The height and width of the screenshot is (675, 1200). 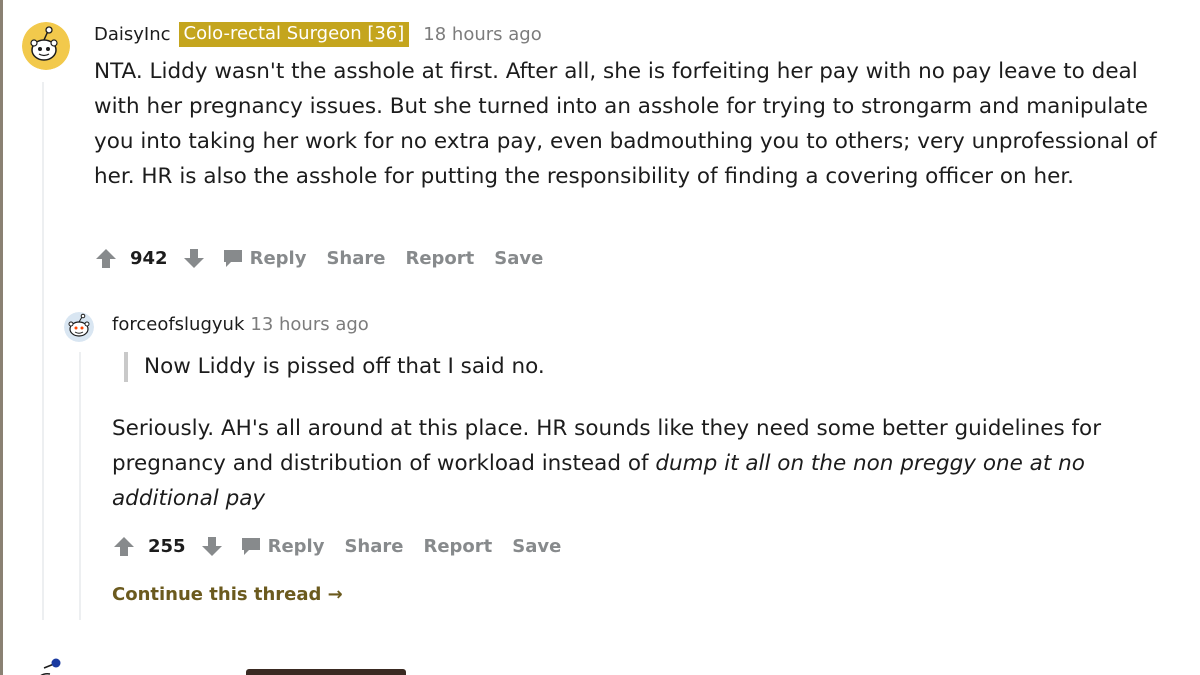 I want to click on next-comment-avatar, so click(x=50, y=664).